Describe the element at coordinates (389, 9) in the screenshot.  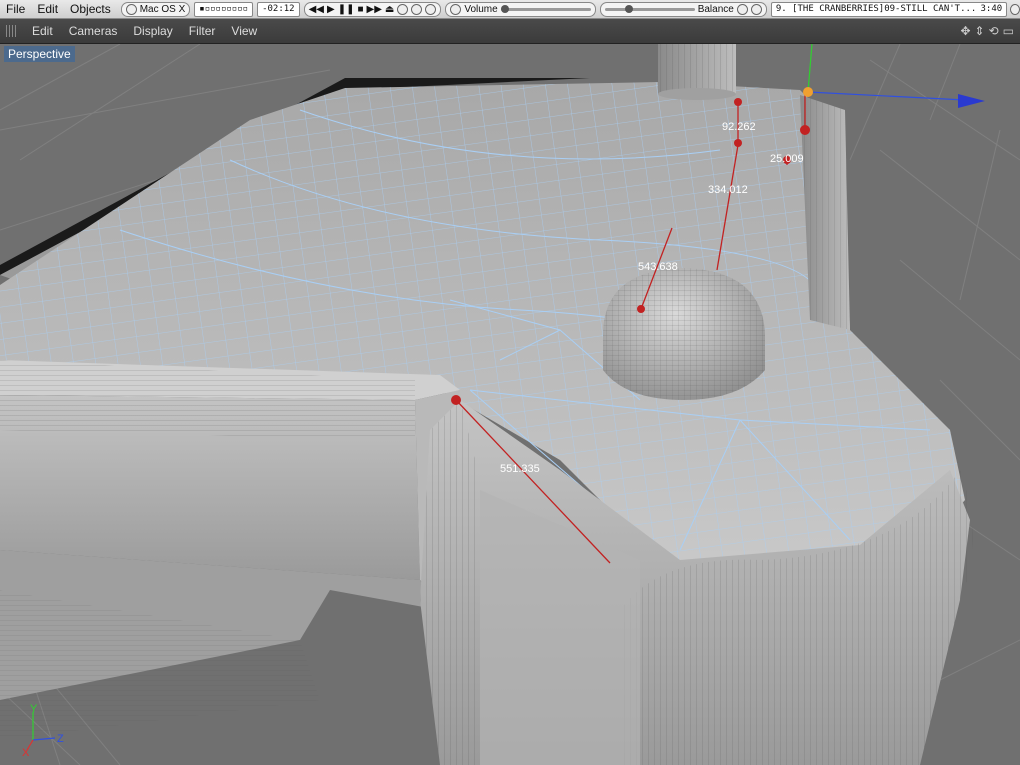
I see `eject-icon: ⏏` at that location.